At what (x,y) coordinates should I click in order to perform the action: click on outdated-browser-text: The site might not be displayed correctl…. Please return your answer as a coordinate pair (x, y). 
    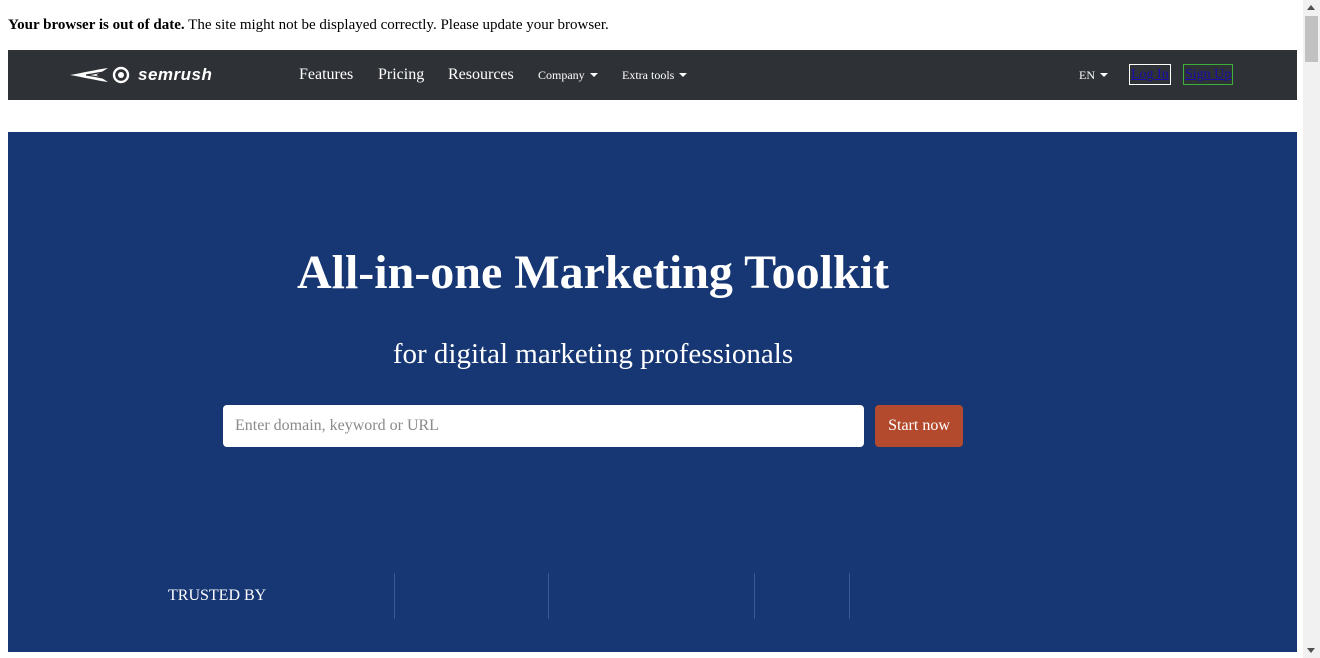
    Looking at the image, I should click on (396, 25).